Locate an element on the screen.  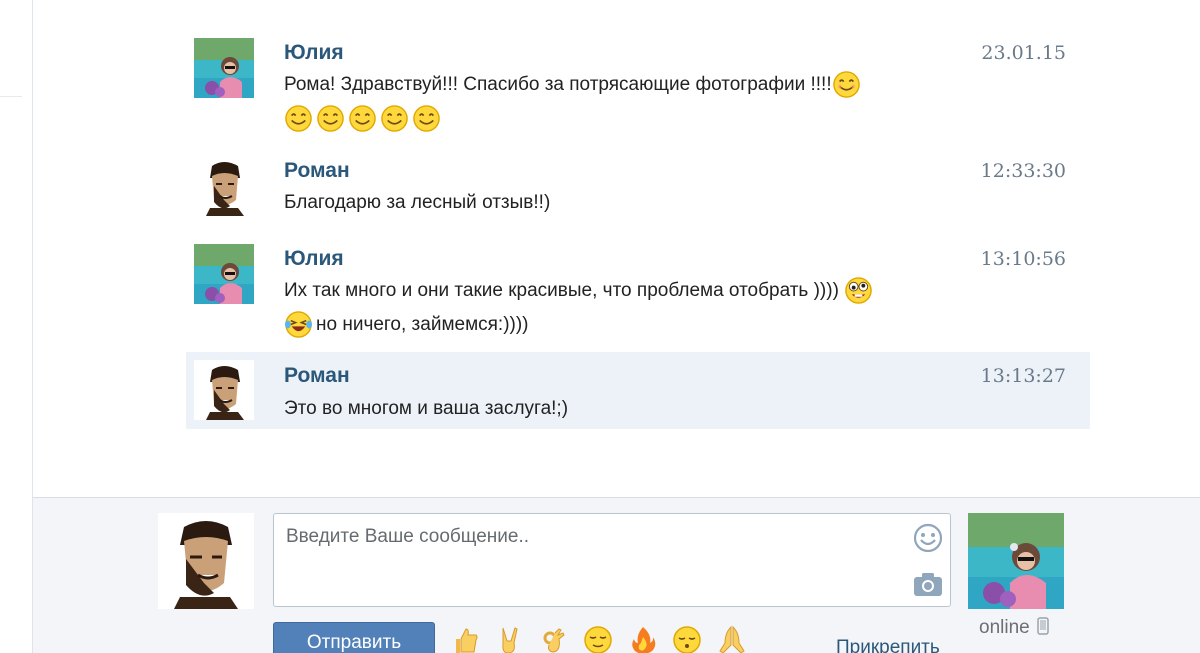
message-time: 13:13:27 is located at coordinates (1023, 376).